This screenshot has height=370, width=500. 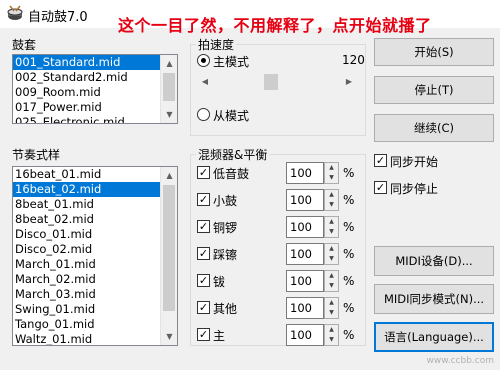 What do you see at coordinates (233, 154) in the screenshot?
I see `mixer-group-title: 混频器&平衡` at bounding box center [233, 154].